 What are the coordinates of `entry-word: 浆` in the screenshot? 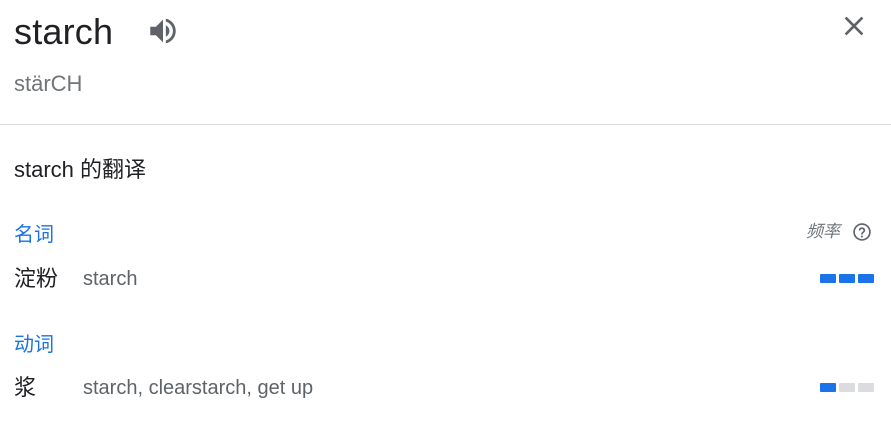 It's located at (25, 387).